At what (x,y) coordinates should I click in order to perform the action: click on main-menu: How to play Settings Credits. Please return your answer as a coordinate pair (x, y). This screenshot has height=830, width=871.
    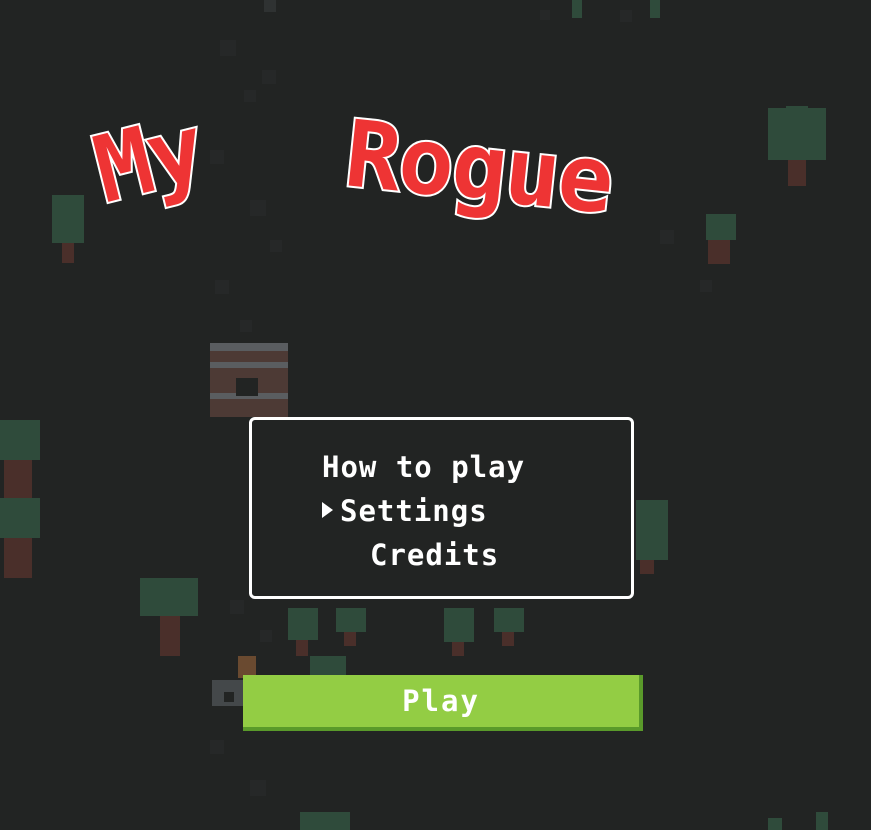
    Looking at the image, I should click on (441, 508).